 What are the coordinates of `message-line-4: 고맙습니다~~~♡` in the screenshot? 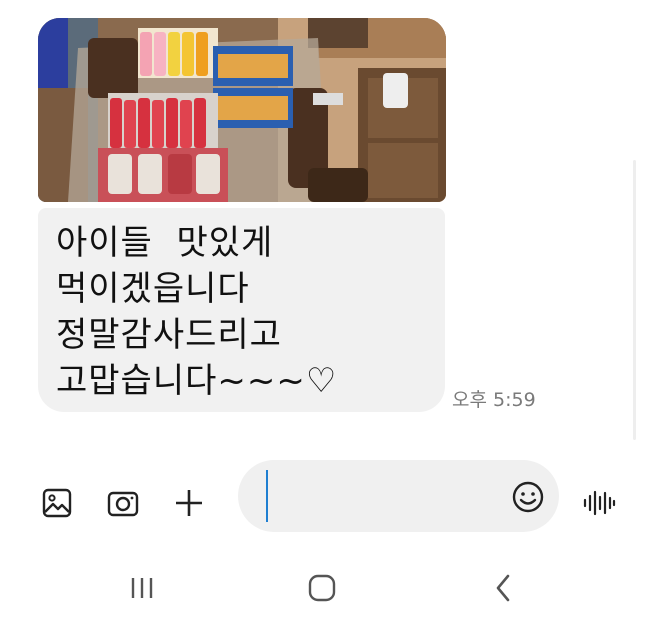 It's located at (197, 381).